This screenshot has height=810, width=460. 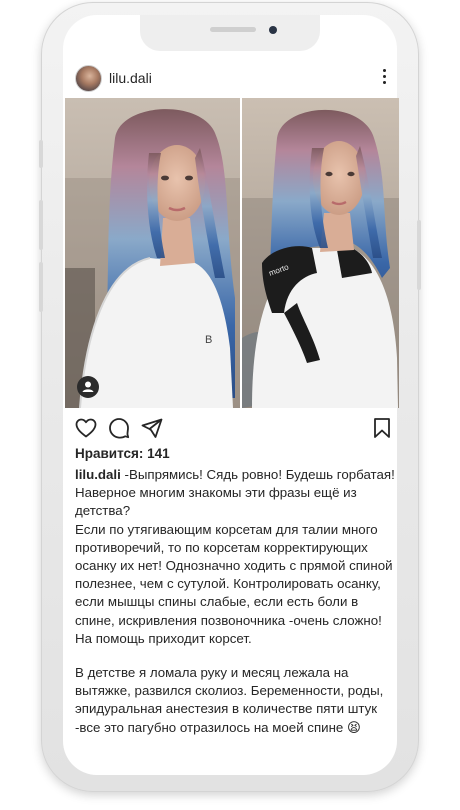 What do you see at coordinates (130, 78) in the screenshot?
I see `post-username: lilu.dali` at bounding box center [130, 78].